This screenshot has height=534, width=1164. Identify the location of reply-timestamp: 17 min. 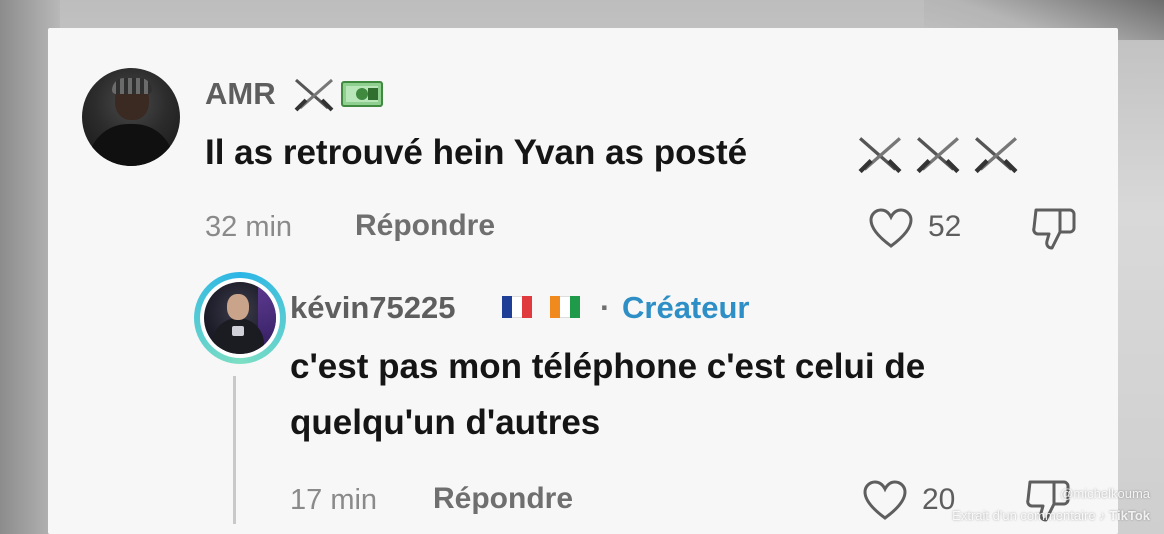
(334, 500).